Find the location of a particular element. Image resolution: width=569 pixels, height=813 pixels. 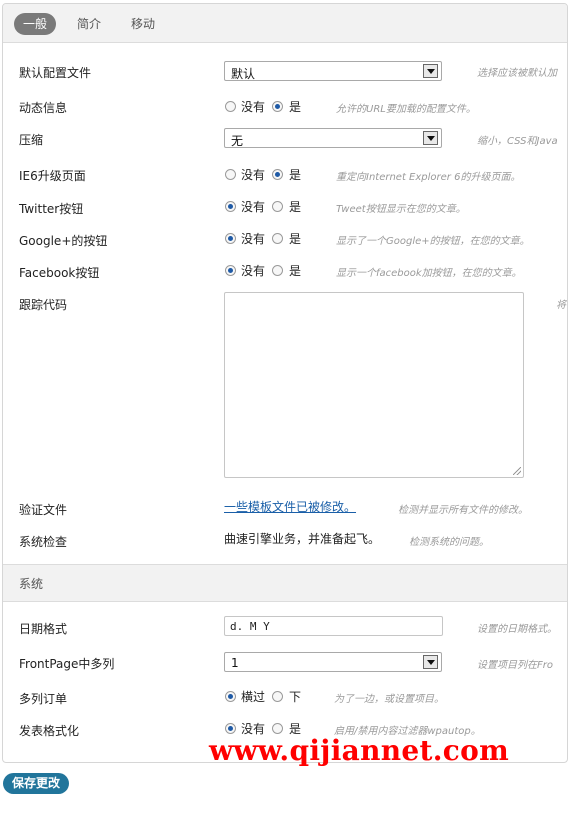

tracking-code-textarea is located at coordinates (374, 385).